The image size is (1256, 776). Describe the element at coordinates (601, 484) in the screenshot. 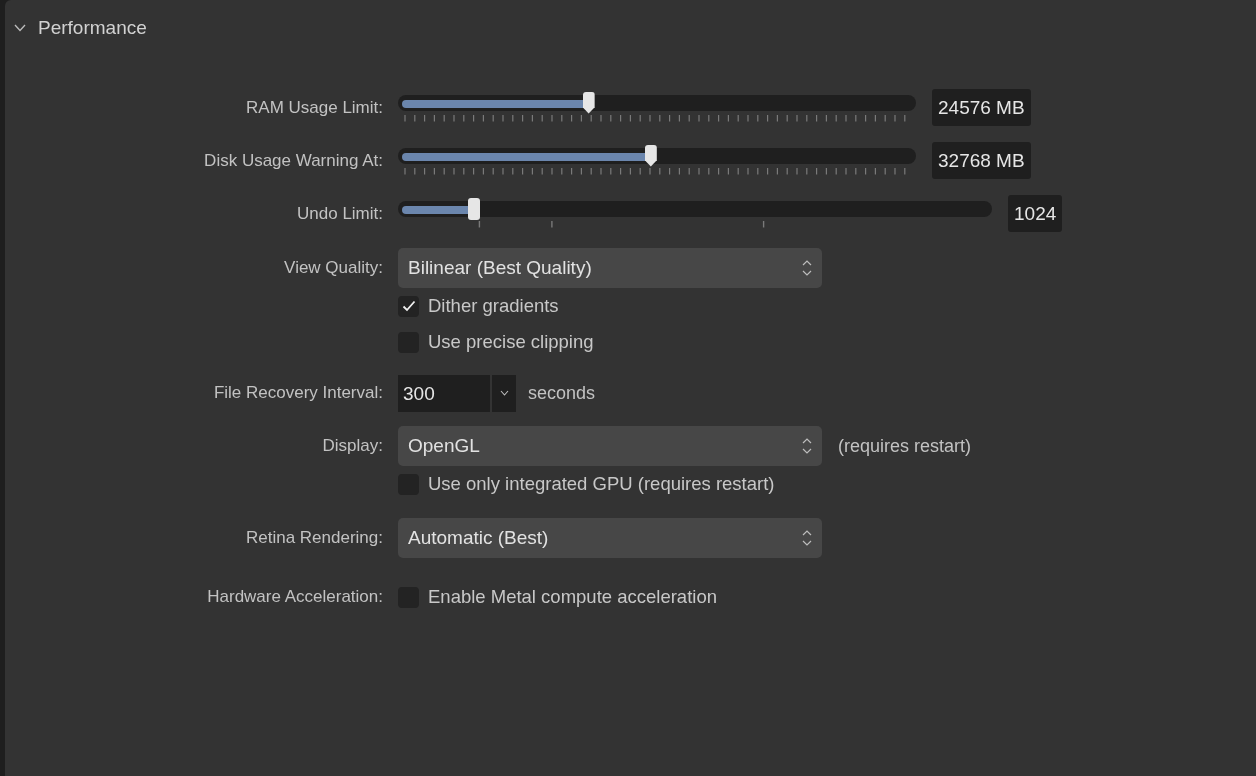

I see `checkbox-label: Use only integrated GPU (requires restart)` at that location.